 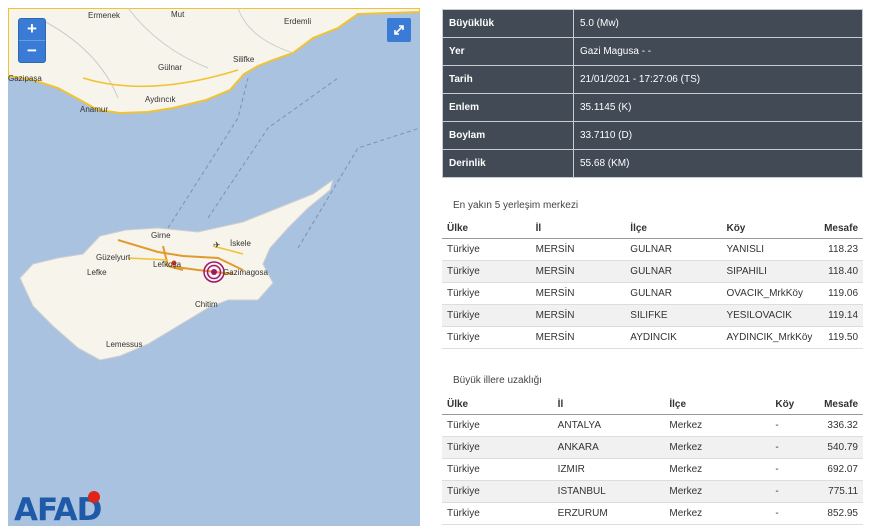 I want to click on fullscreen-button, so click(x=399, y=30).